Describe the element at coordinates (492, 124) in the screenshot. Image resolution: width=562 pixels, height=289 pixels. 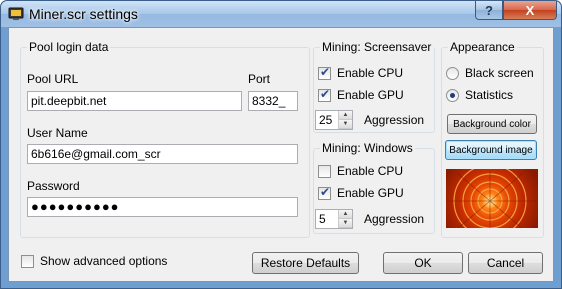
I see `background-color-button: Background color` at that location.